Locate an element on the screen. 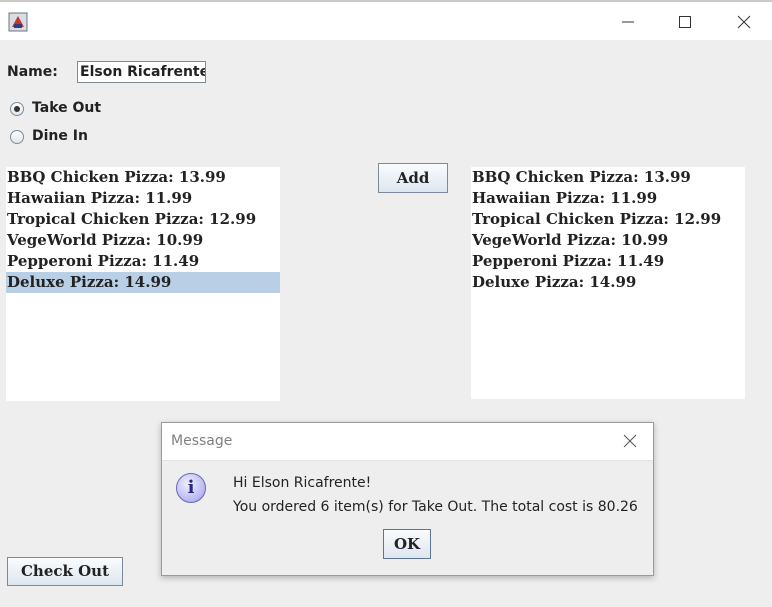 Image resolution: width=772 pixels, height=607 pixels. minimize-button is located at coordinates (628, 22).